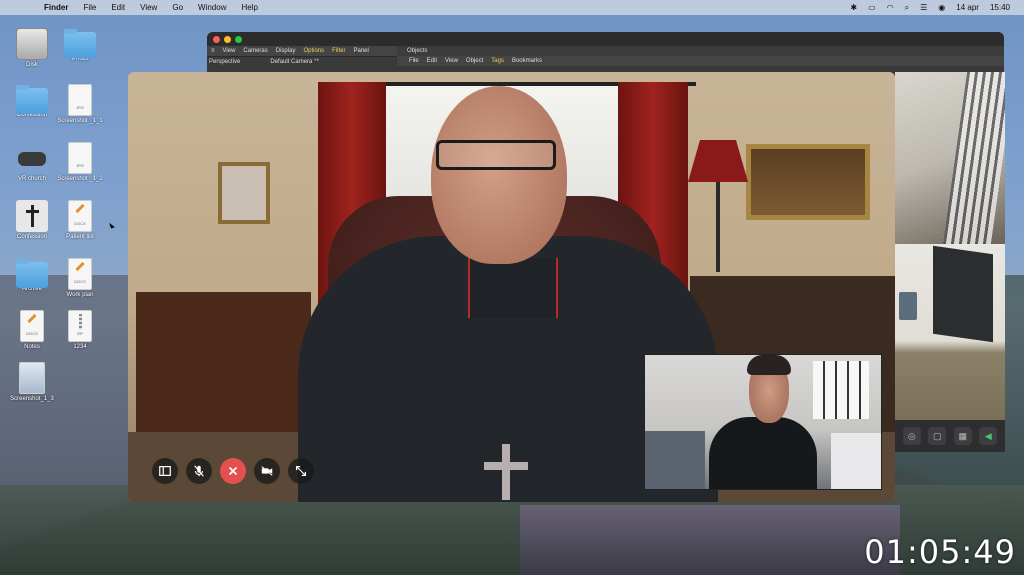 This screenshot has width=1024, height=575. What do you see at coordinates (255, 51) in the screenshot?
I see `menu-cameras: Cameras` at bounding box center [255, 51].